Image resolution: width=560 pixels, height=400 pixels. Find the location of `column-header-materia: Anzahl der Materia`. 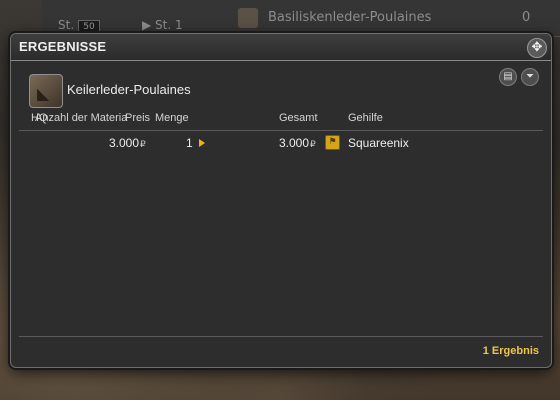

column-header-materia: Anzahl der Materia is located at coordinates (81, 118).